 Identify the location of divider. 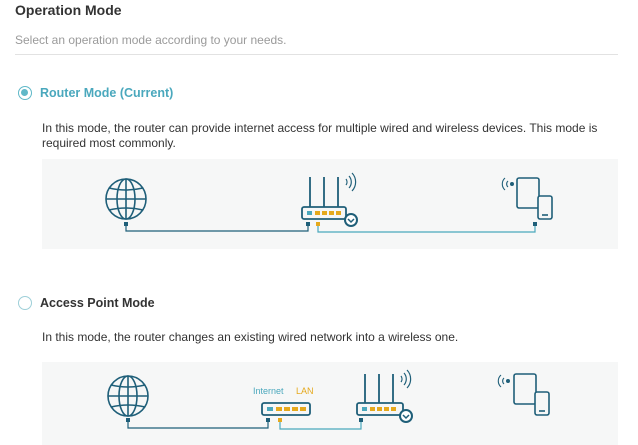
(316, 54).